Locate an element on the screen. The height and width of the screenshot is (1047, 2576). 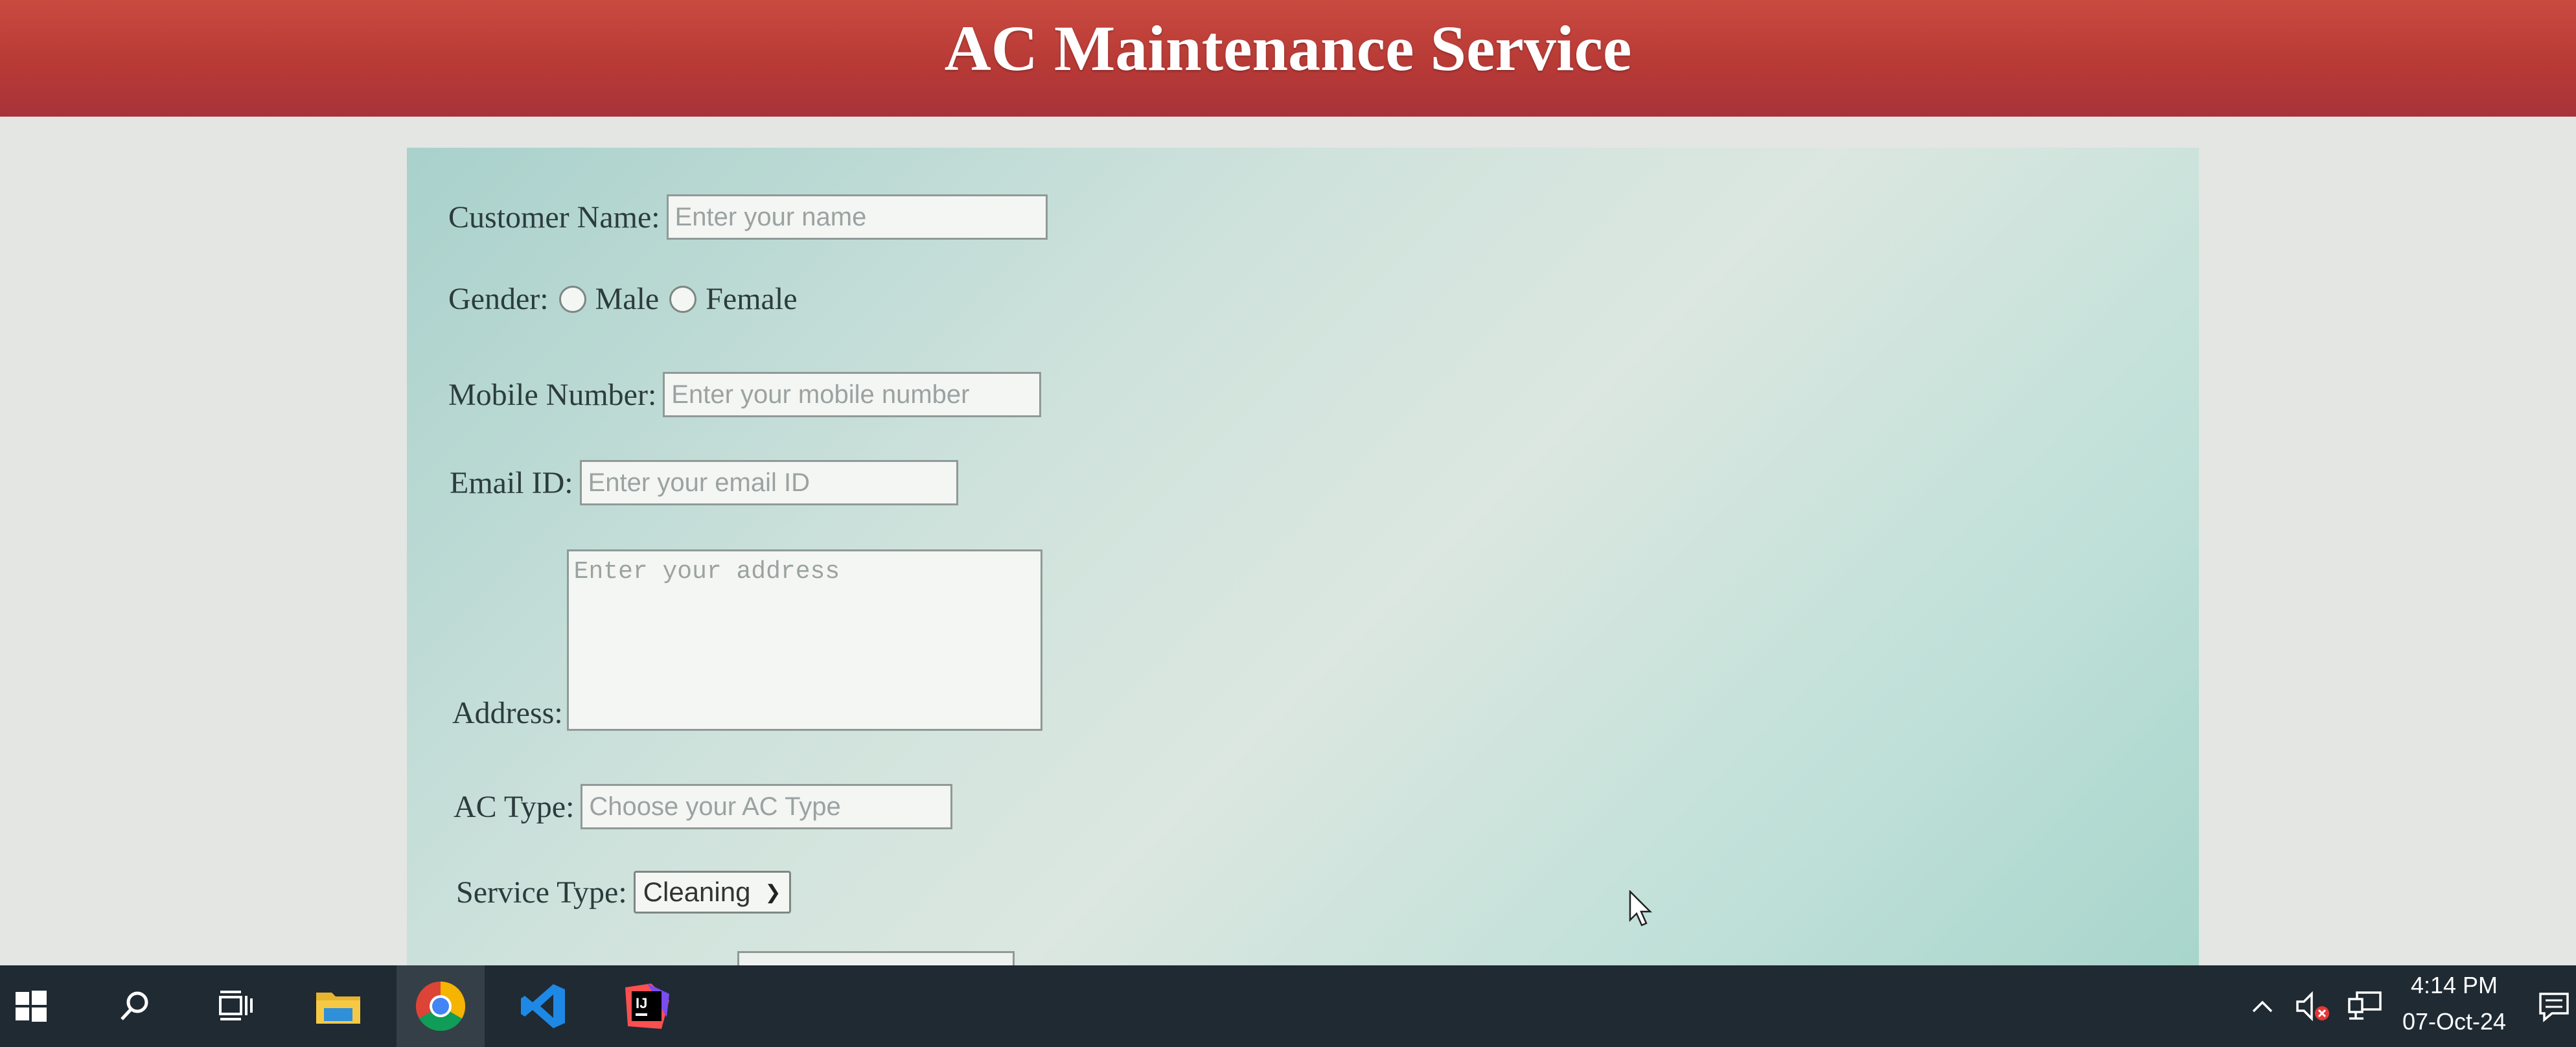
address-label: Address: is located at coordinates (508, 713).